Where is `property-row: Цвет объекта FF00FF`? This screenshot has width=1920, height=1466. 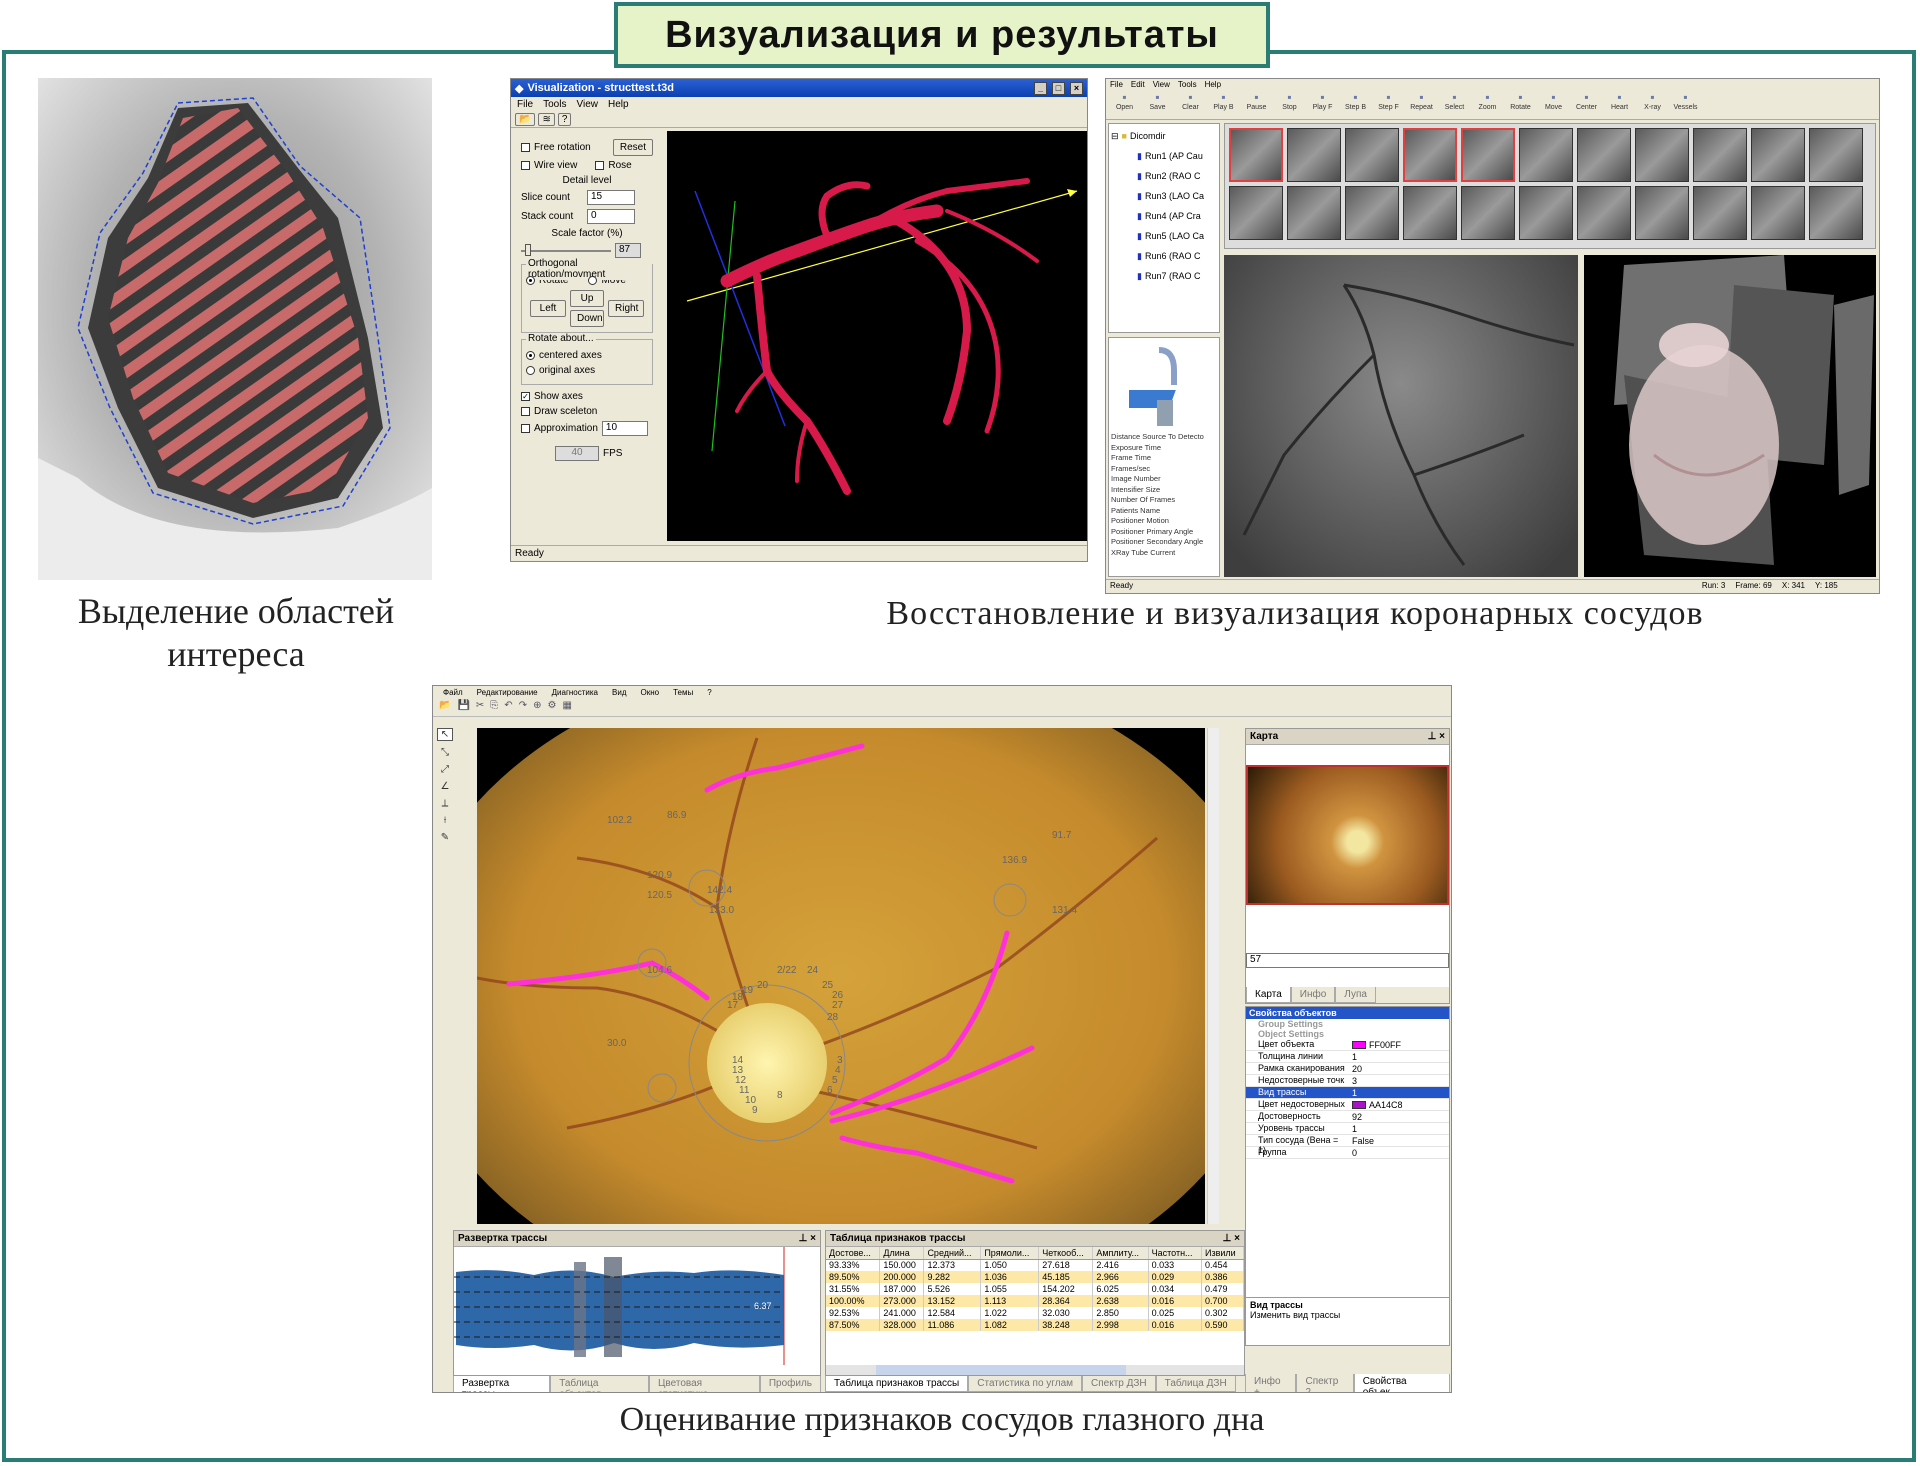
property-row: Цвет объекта FF00FF is located at coordinates (1347, 1045).